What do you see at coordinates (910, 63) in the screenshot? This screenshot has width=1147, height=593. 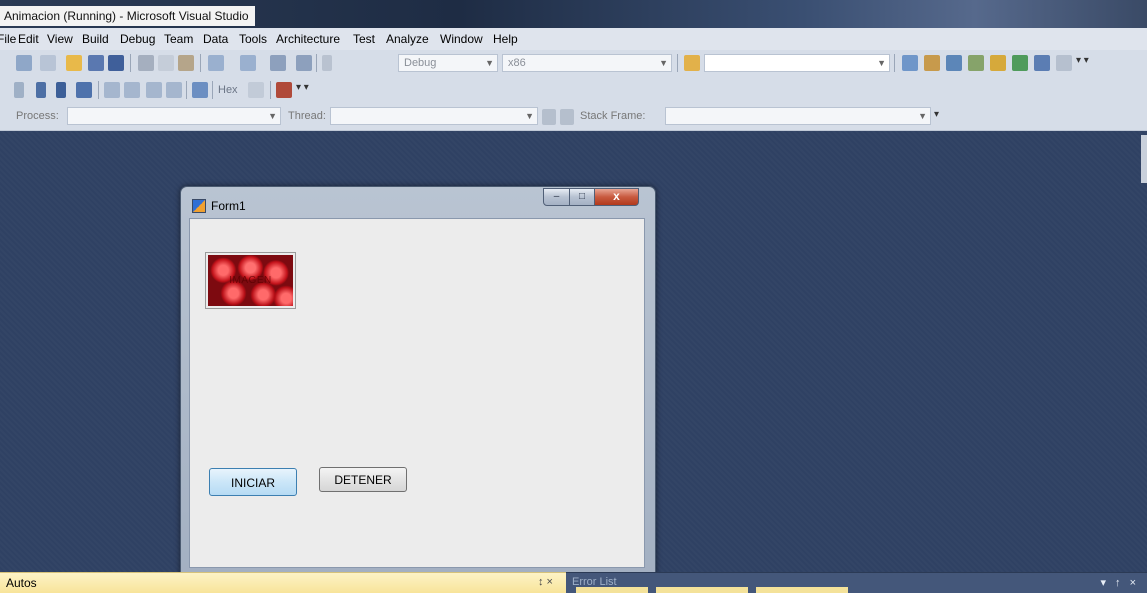 I see `solution-explorer-icon` at bounding box center [910, 63].